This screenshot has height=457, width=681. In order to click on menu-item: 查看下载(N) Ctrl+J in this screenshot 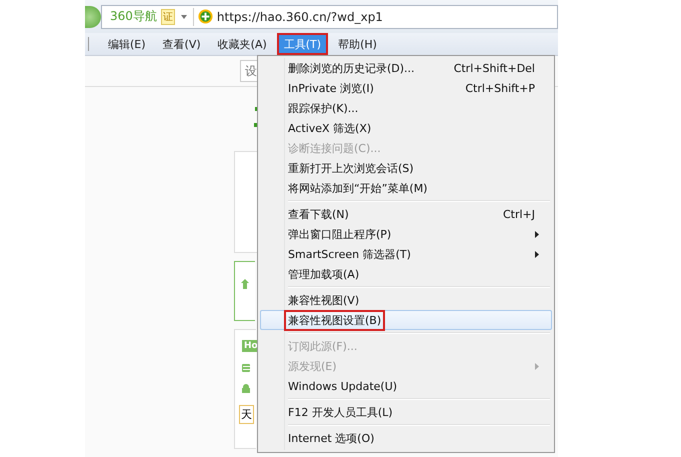, I will do `click(406, 214)`.